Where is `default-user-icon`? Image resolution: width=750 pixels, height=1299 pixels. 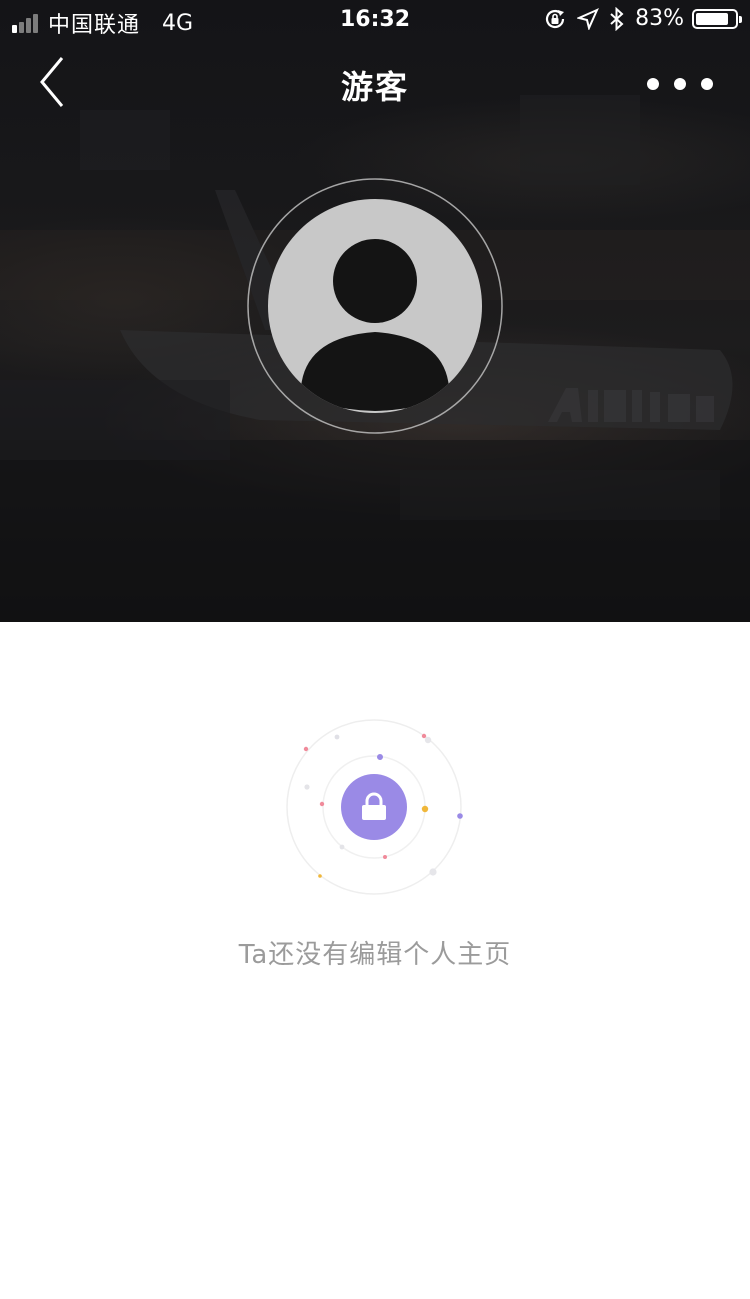
default-user-icon is located at coordinates (375, 306).